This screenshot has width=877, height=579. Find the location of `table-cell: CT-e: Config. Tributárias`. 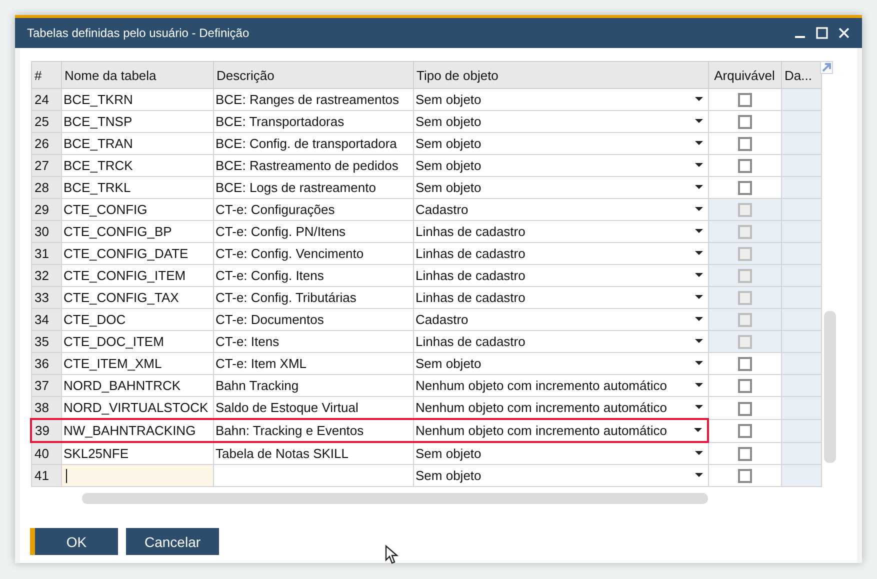

table-cell: CT-e: Config. Tributárias is located at coordinates (313, 297).